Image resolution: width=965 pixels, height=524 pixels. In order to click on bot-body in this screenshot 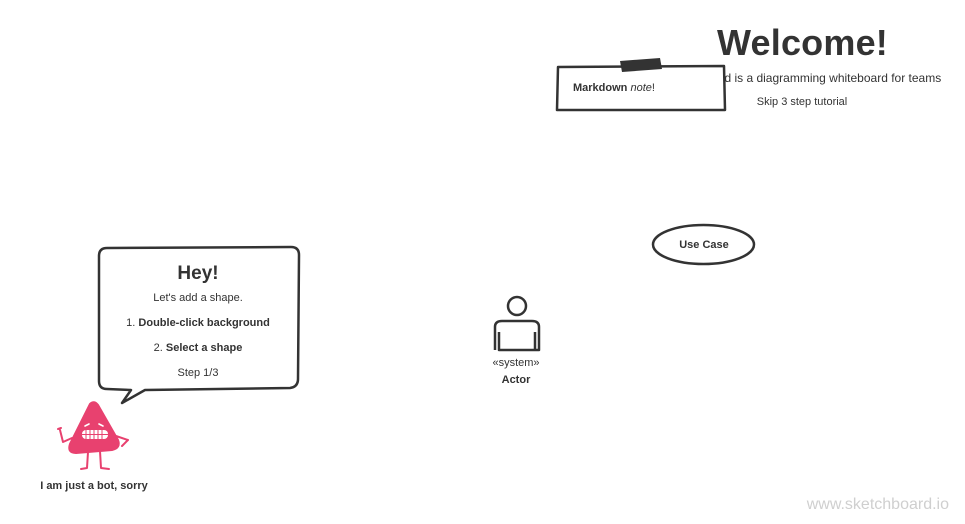, I will do `click(94, 427)`.